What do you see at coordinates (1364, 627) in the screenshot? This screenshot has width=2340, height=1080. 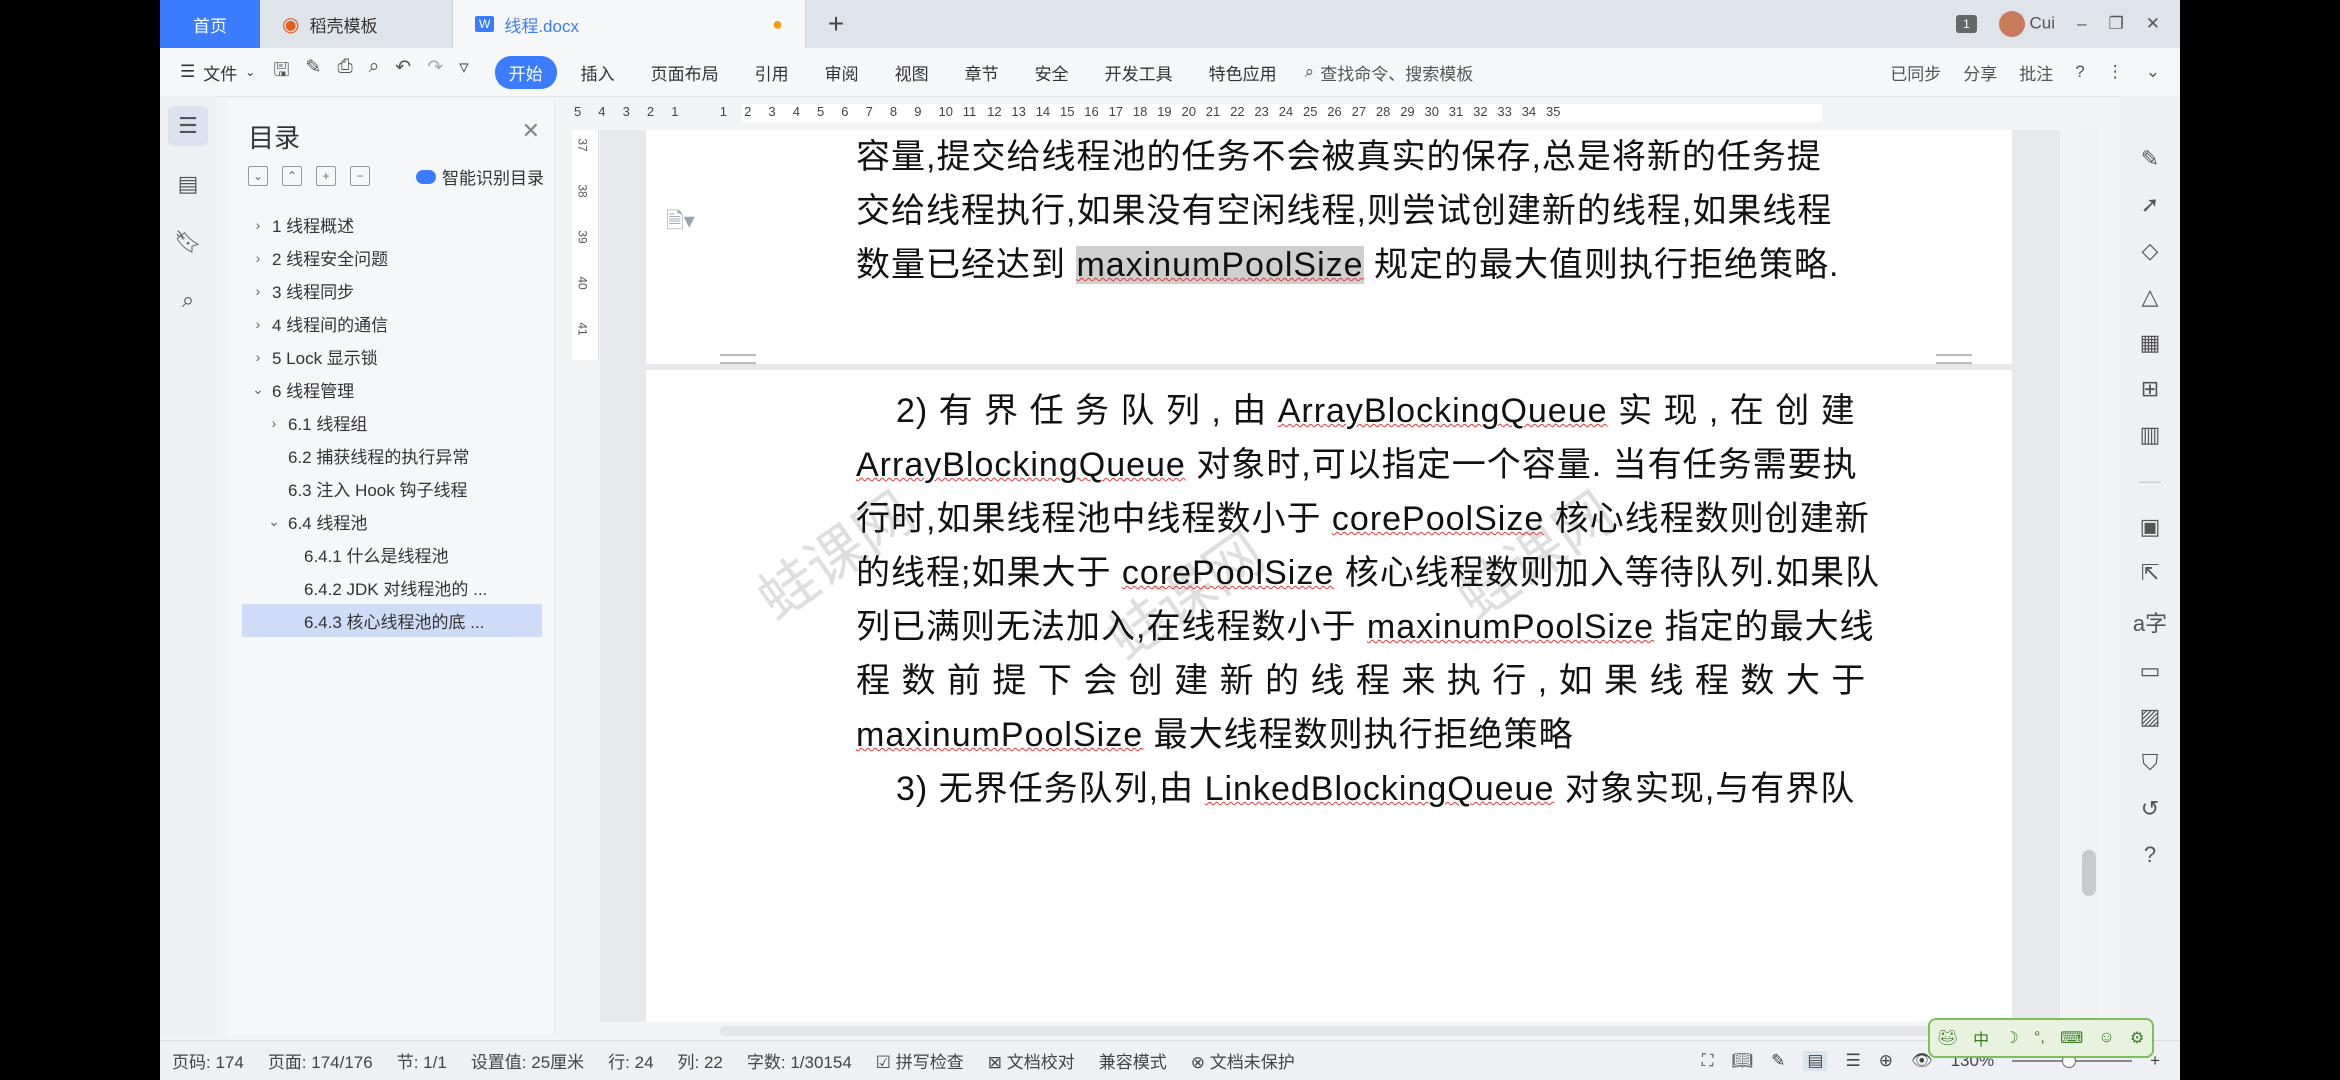 I see `paragraph-line: 列已满则无法加入,在线程数小于 maxinumPoolSize 指定的最大线` at bounding box center [1364, 627].